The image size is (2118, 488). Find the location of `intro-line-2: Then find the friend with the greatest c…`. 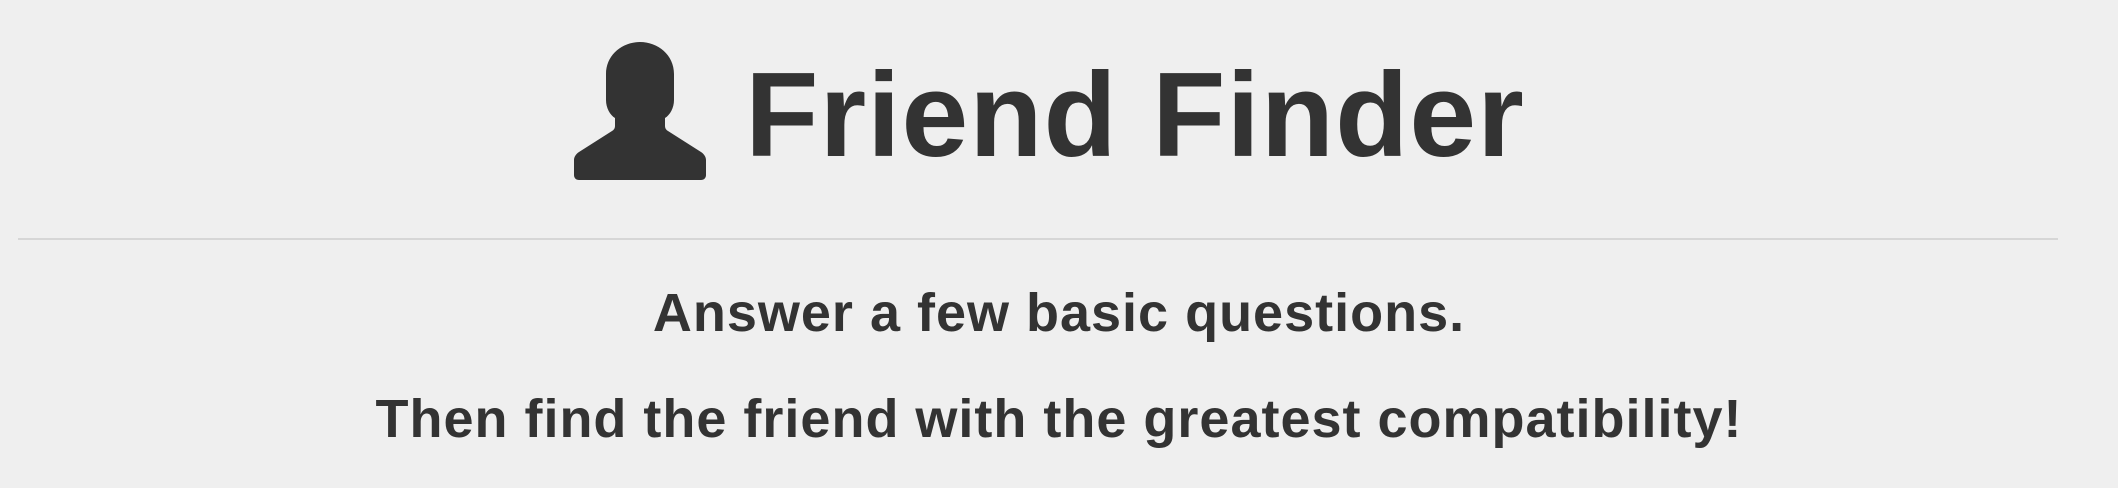

intro-line-2: Then find the friend with the greatest c… is located at coordinates (1059, 419).